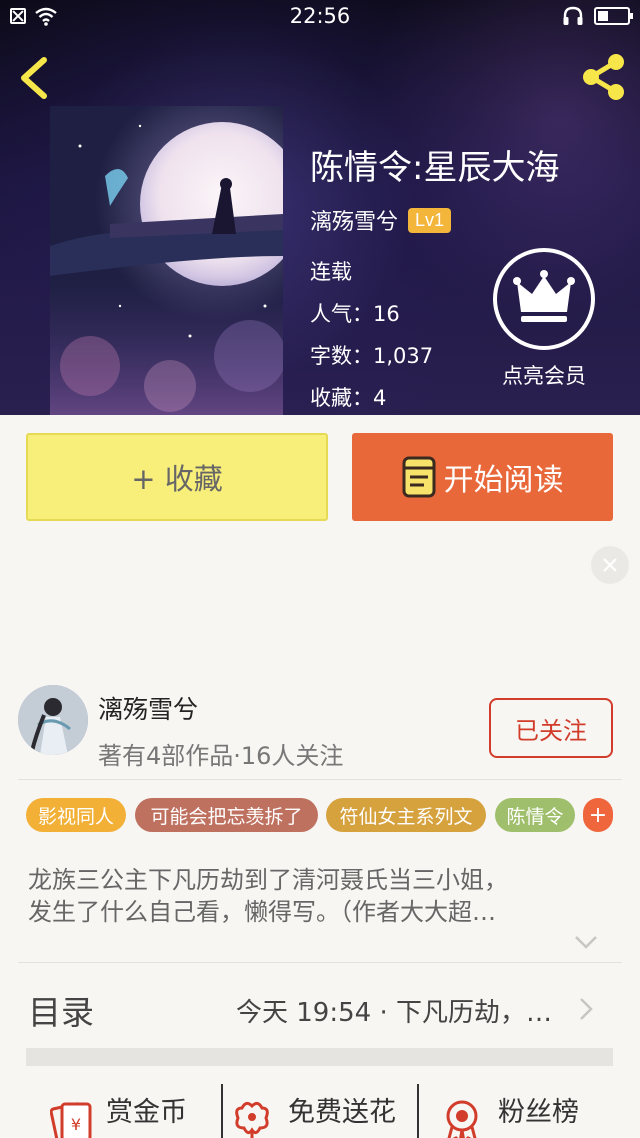  I want to click on status-bar: 22:56, so click(320, 17).